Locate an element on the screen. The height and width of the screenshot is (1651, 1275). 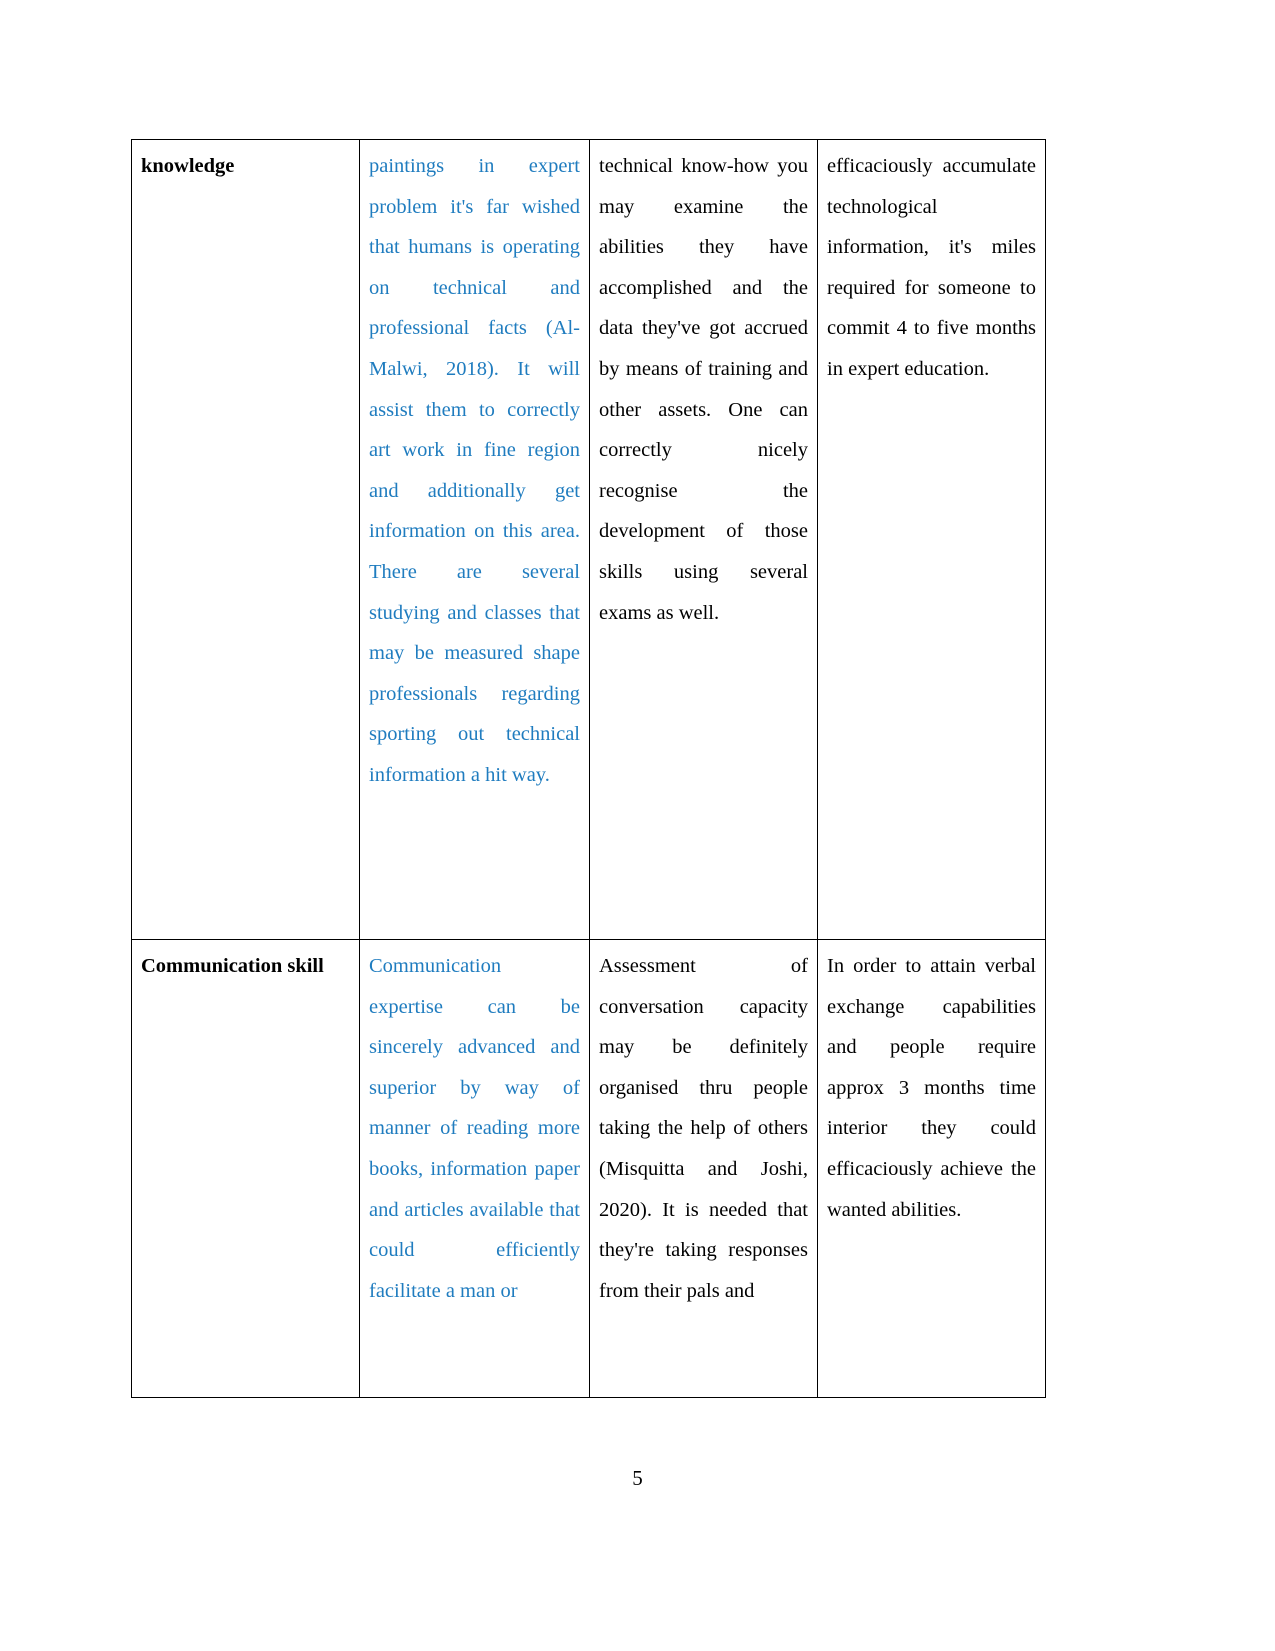
page-number: 5 is located at coordinates (637, 1478).